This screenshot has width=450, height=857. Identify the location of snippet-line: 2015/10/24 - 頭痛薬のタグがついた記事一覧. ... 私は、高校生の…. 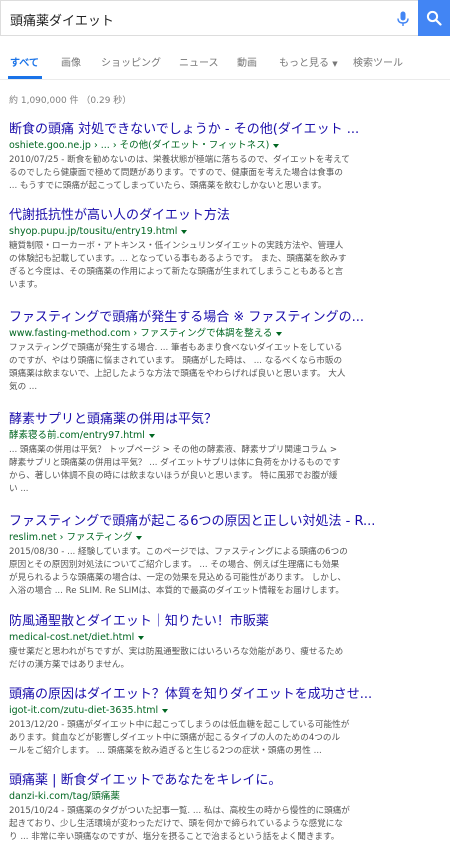
(179, 811).